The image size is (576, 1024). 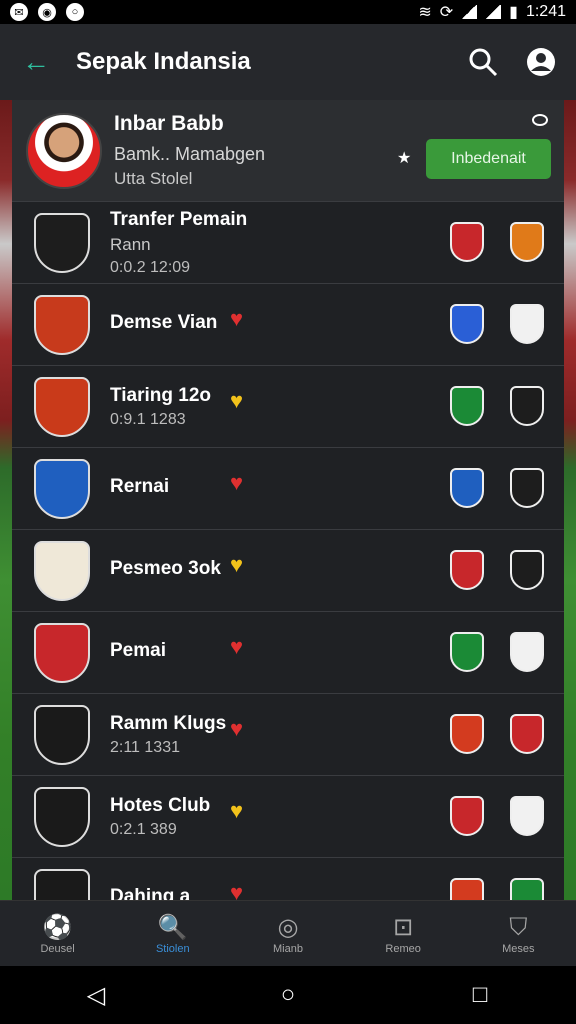 What do you see at coordinates (541, 62) in the screenshot?
I see `account-circle-icon` at bounding box center [541, 62].